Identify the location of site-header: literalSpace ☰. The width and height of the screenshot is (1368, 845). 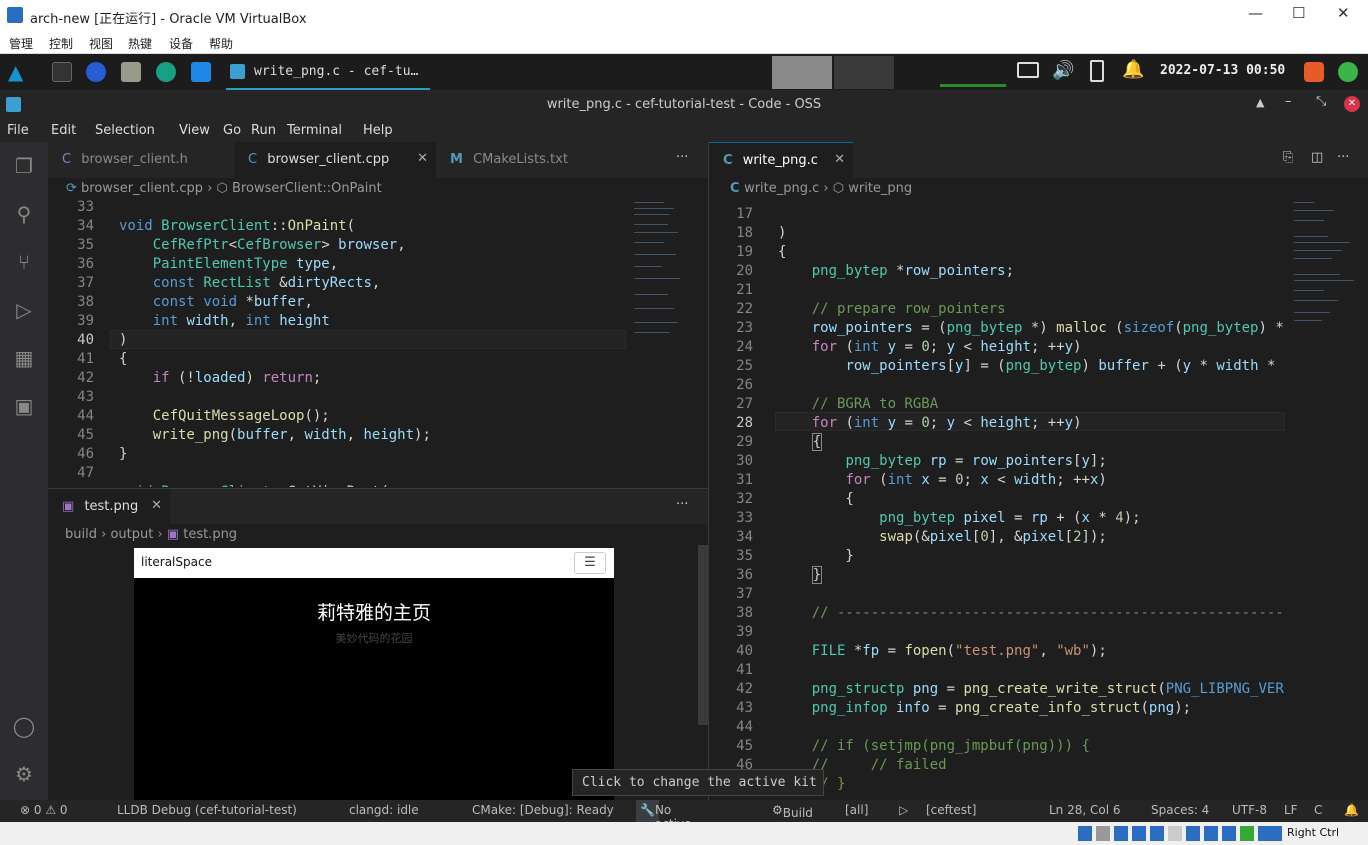
(374, 563).